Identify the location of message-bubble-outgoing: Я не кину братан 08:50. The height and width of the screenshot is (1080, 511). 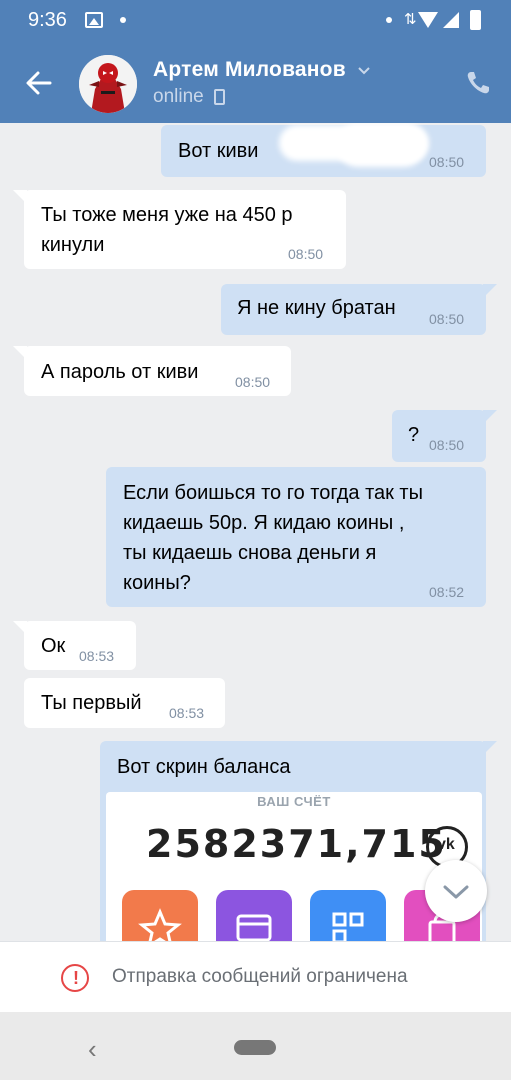
(359, 309).